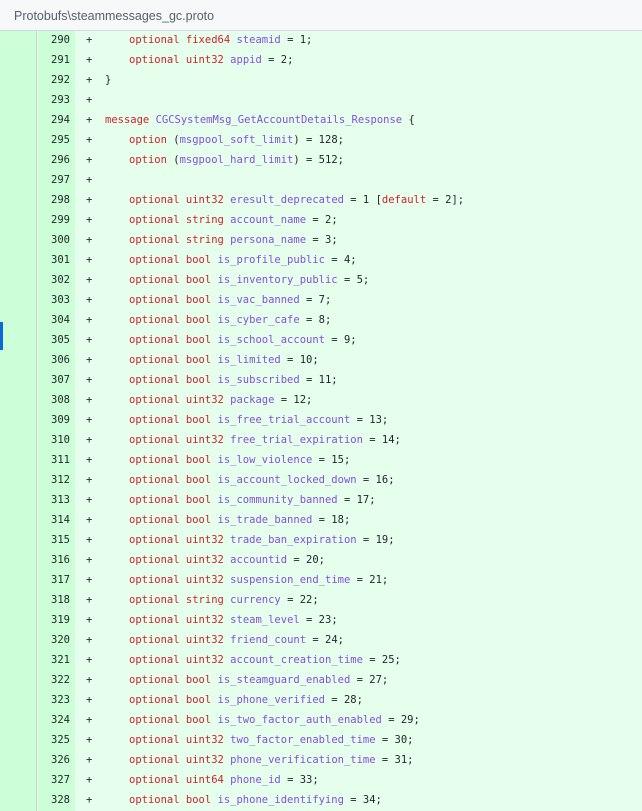 This screenshot has width=642, height=811. What do you see at coordinates (277, 280) in the screenshot?
I see `identifier-token: is_inventory_public` at bounding box center [277, 280].